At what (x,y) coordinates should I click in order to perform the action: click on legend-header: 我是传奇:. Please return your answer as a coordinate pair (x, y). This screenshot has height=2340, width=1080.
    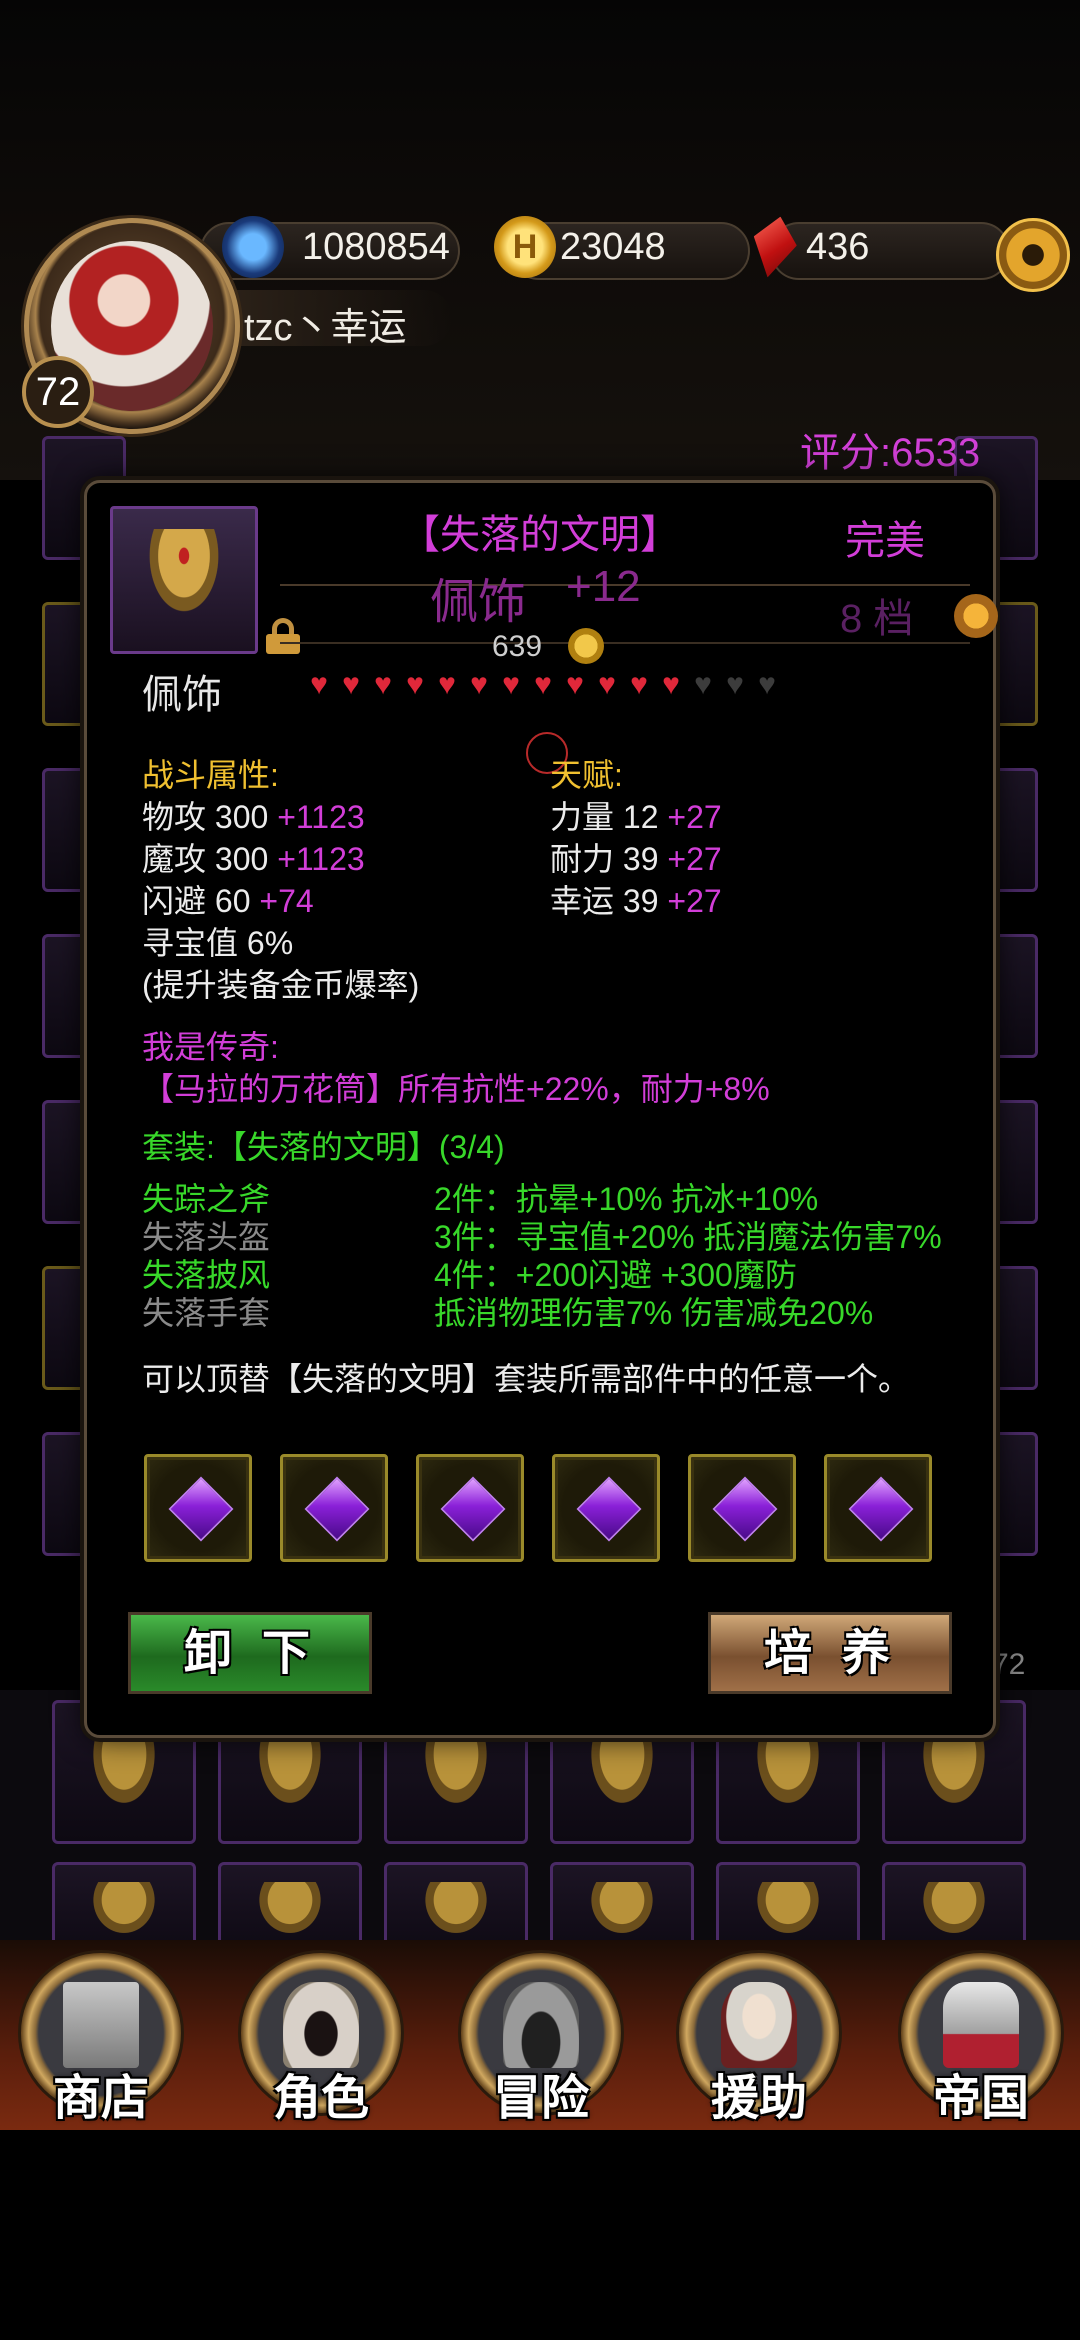
    Looking at the image, I should click on (210, 1047).